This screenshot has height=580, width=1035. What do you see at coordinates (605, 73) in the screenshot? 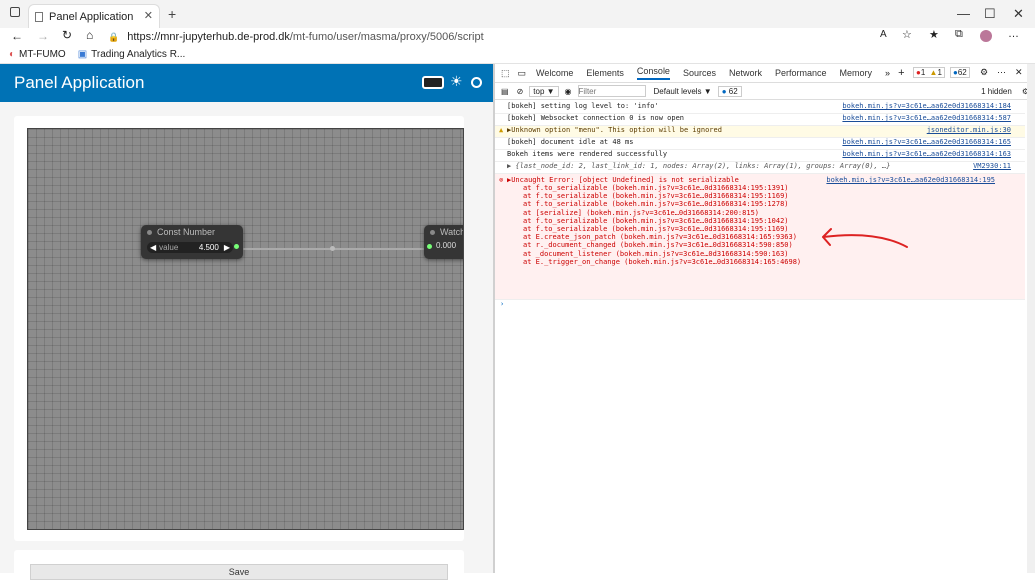
I see `tab-elements: Elements` at bounding box center [605, 73].